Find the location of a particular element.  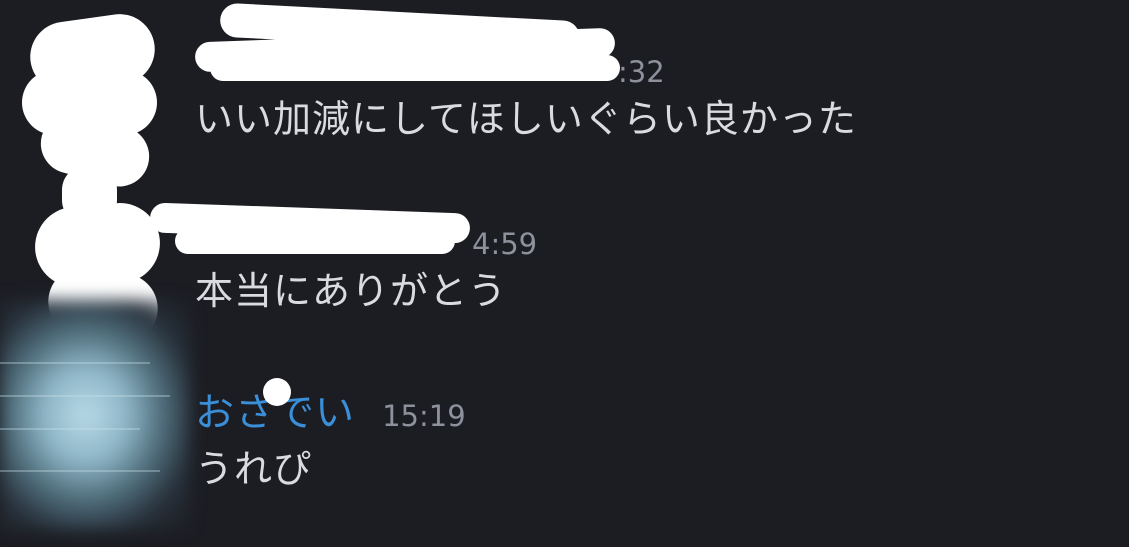

message-timestamp: 15:19 is located at coordinates (424, 416).